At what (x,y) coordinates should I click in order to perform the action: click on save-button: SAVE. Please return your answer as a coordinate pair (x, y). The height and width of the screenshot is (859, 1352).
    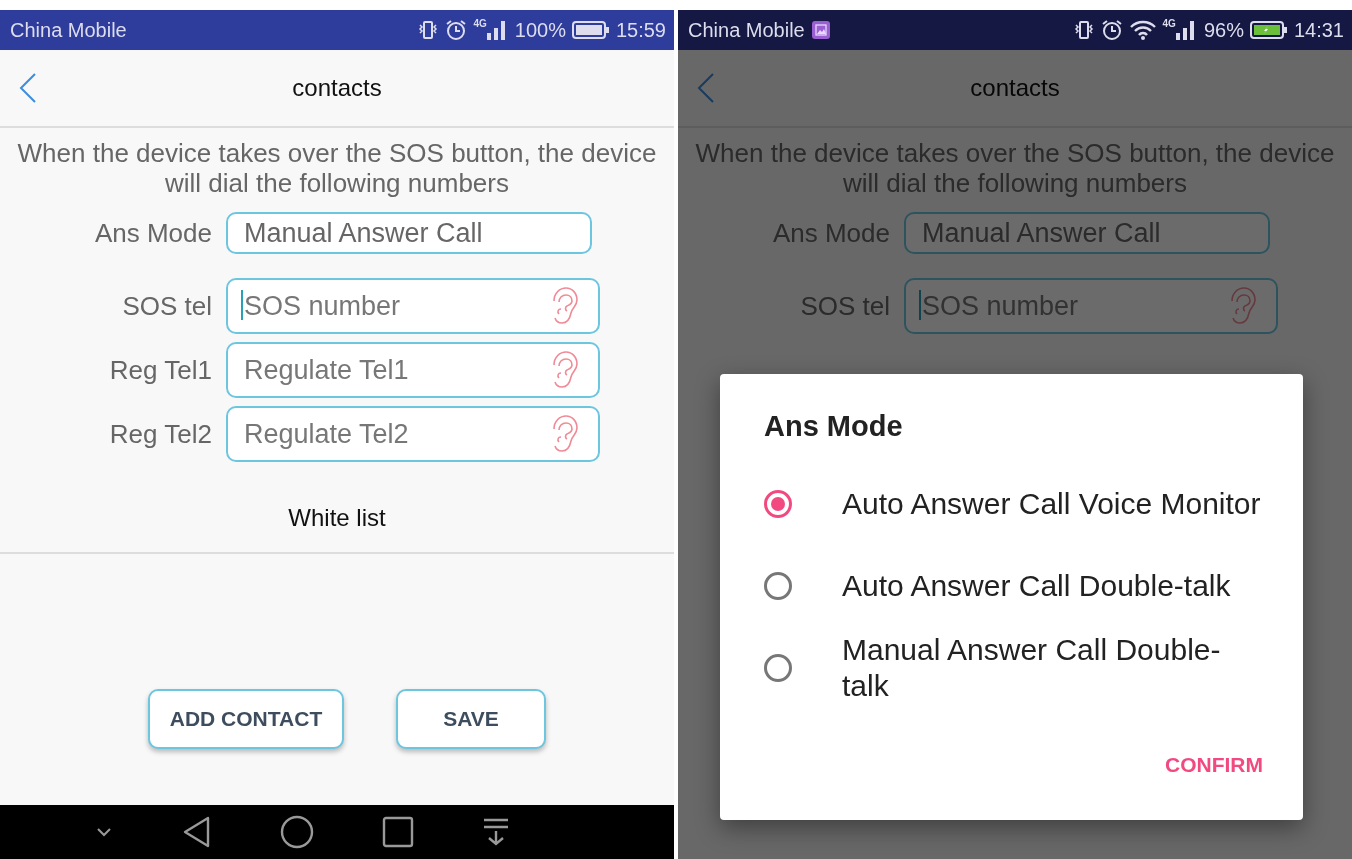
    Looking at the image, I should click on (471, 719).